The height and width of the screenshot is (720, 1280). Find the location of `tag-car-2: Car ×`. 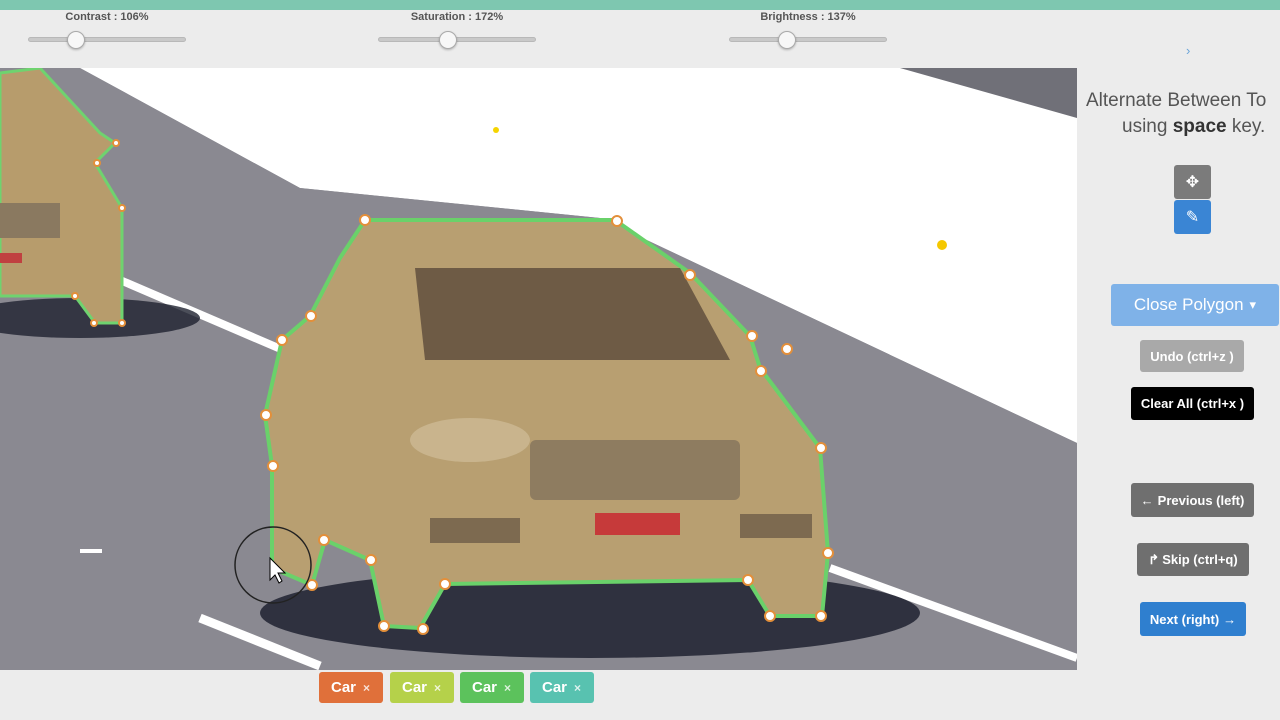

tag-car-2: Car × is located at coordinates (422, 687).